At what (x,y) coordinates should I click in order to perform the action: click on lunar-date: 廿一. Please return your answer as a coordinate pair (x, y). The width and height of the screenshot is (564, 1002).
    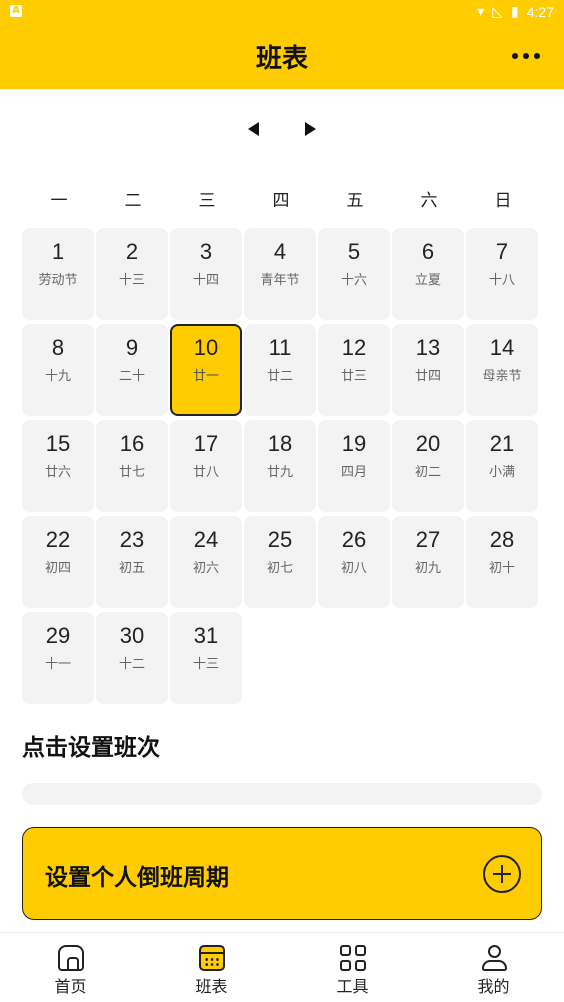
    Looking at the image, I should click on (205, 376).